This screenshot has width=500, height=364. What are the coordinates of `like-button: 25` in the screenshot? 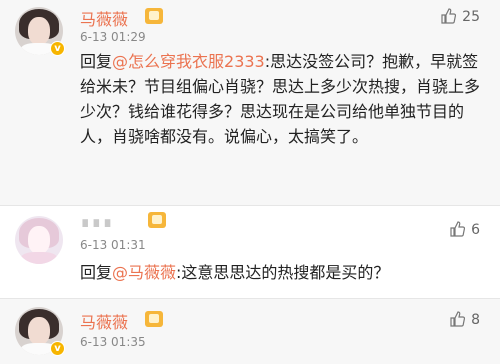 It's located at (460, 16).